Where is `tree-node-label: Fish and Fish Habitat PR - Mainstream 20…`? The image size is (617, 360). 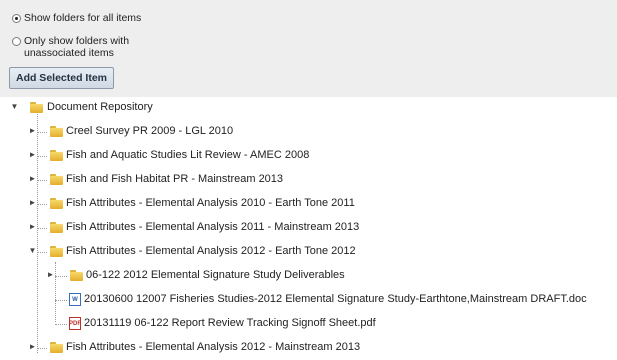
tree-node-label: Fish and Fish Habitat PR - Mainstream 20… is located at coordinates (175, 179).